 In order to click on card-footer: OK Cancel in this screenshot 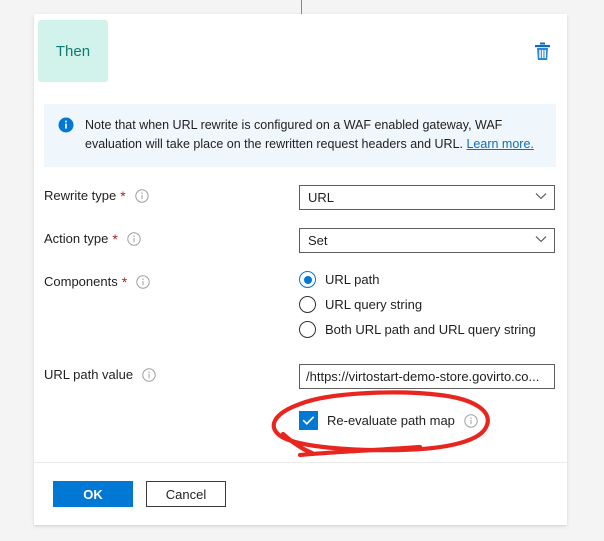, I will do `click(300, 493)`.